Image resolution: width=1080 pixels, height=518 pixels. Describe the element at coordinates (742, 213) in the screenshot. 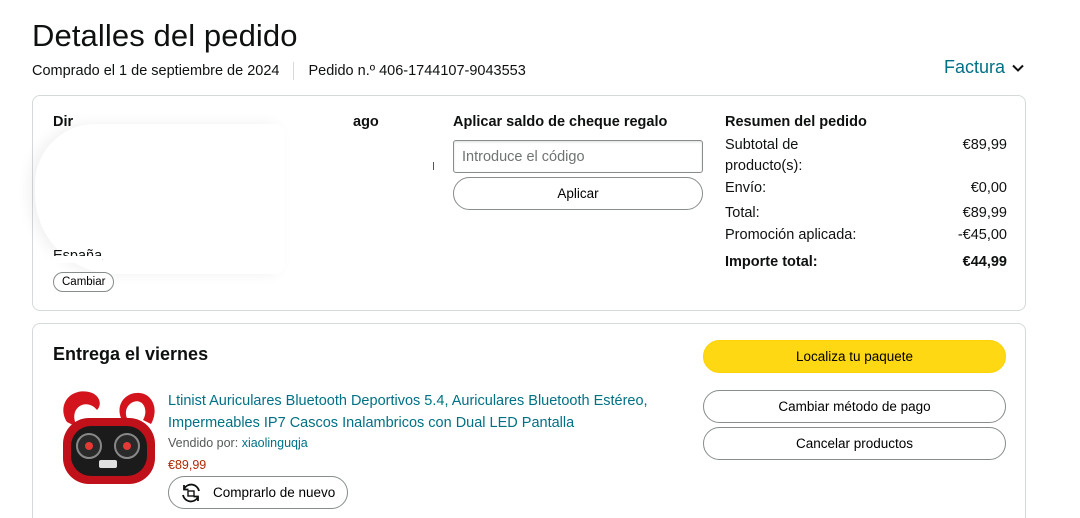

I see `summary-row-label: Total:` at that location.